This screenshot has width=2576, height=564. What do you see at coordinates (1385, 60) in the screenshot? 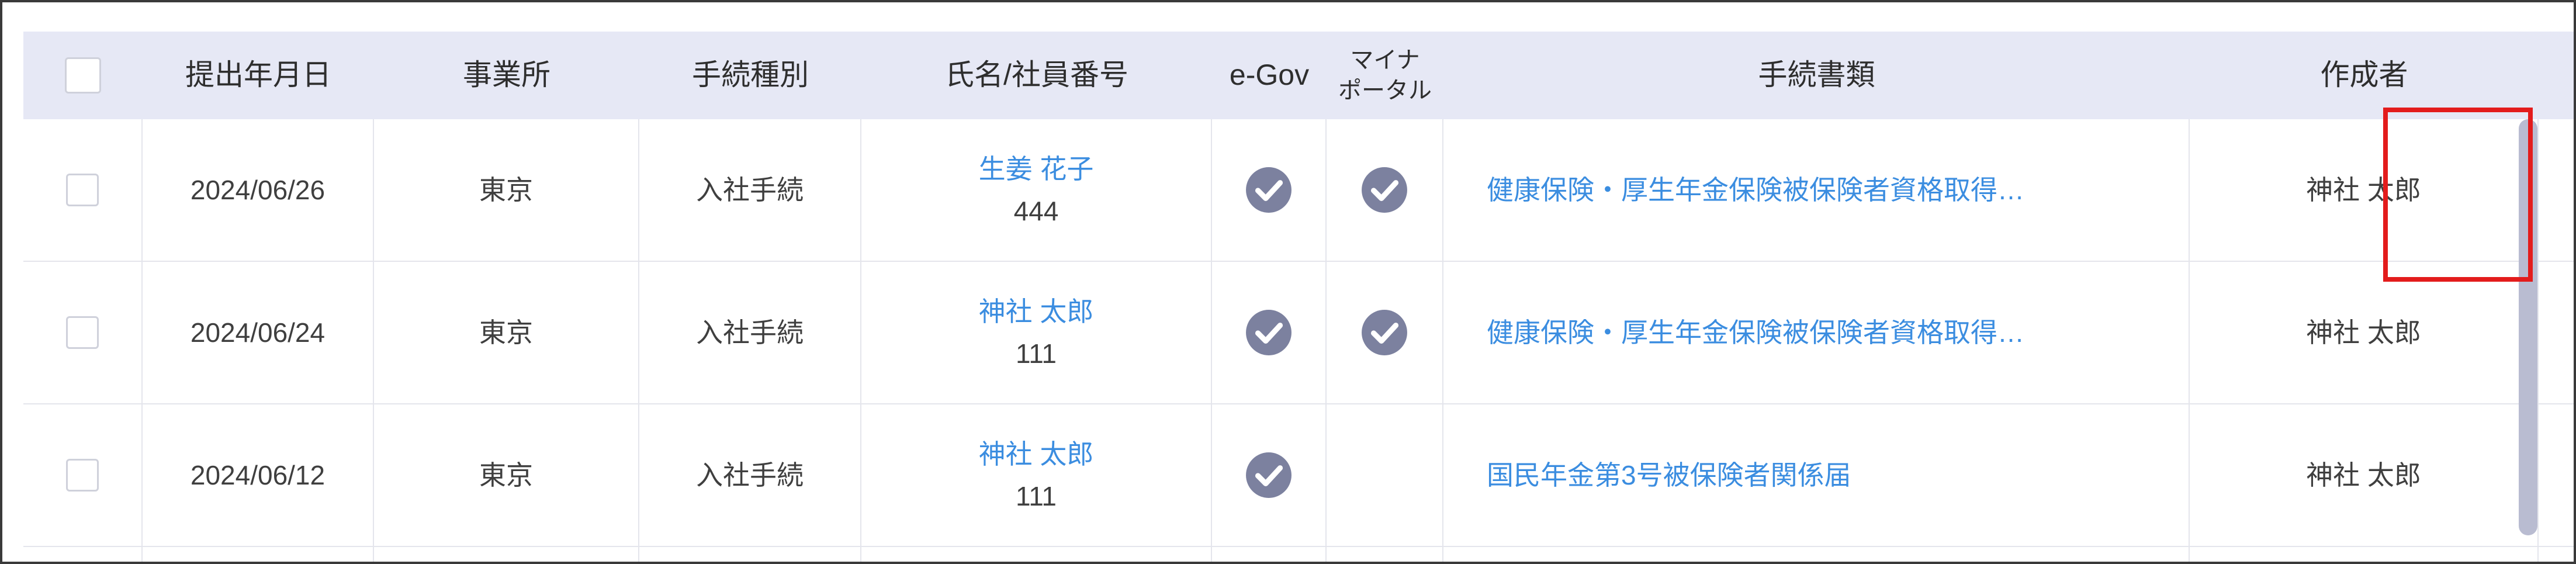
I see `header-myna-portal-line1: マイナ` at bounding box center [1385, 60].